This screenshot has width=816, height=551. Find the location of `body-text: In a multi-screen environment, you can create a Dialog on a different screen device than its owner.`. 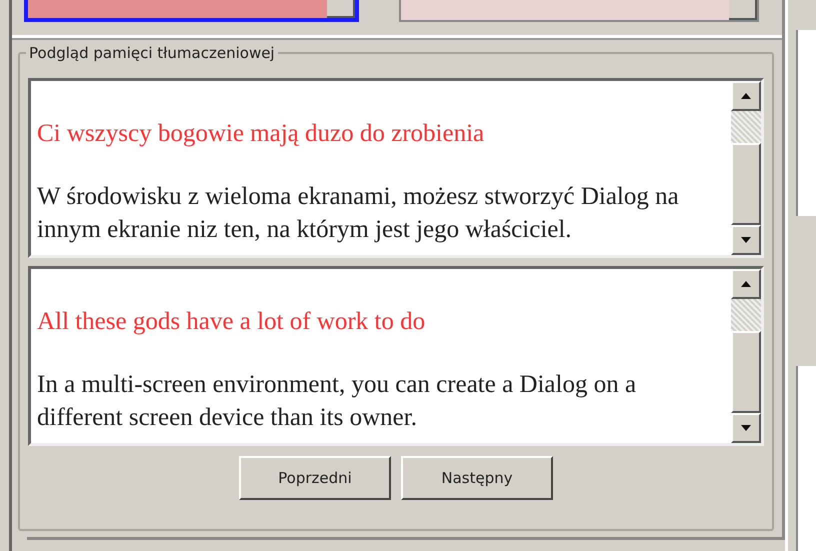

body-text: In a multi-screen environment, you can create a Dialog on a different screen device than its owner. is located at coordinates (337, 401).